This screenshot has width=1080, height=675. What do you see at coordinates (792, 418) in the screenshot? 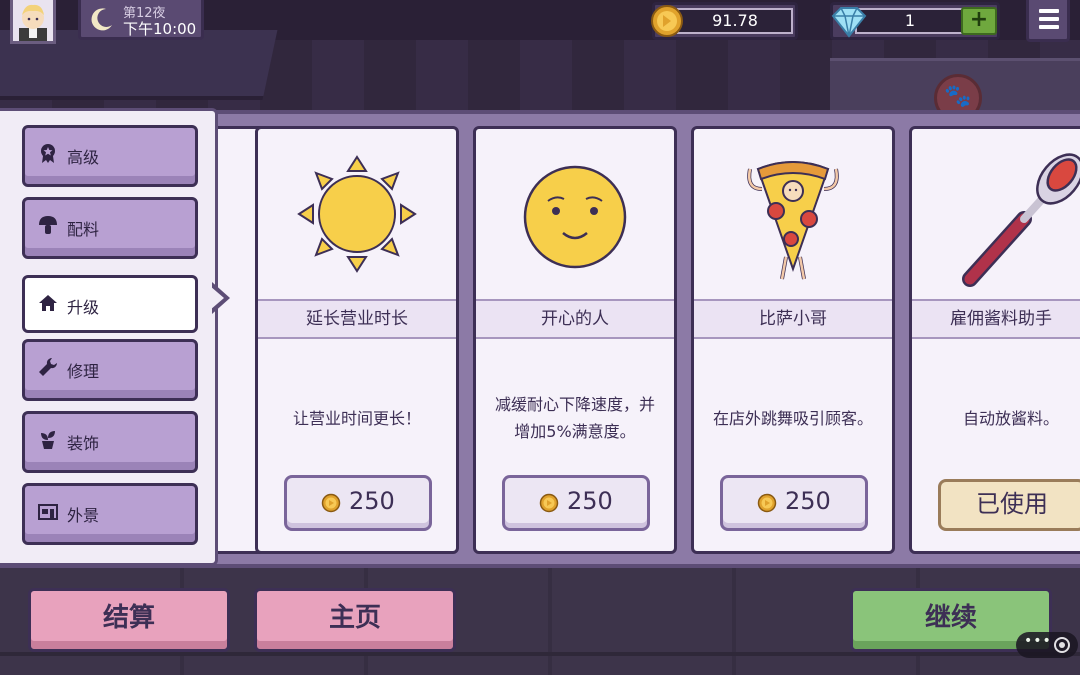
I see `card-description: 在店外跳舞吸引顾客。` at bounding box center [792, 418].